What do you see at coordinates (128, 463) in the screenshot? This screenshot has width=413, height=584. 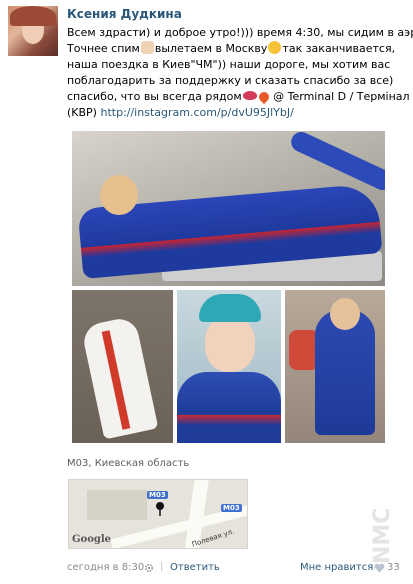 I see `location-label: M03, Киевская область` at bounding box center [128, 463].